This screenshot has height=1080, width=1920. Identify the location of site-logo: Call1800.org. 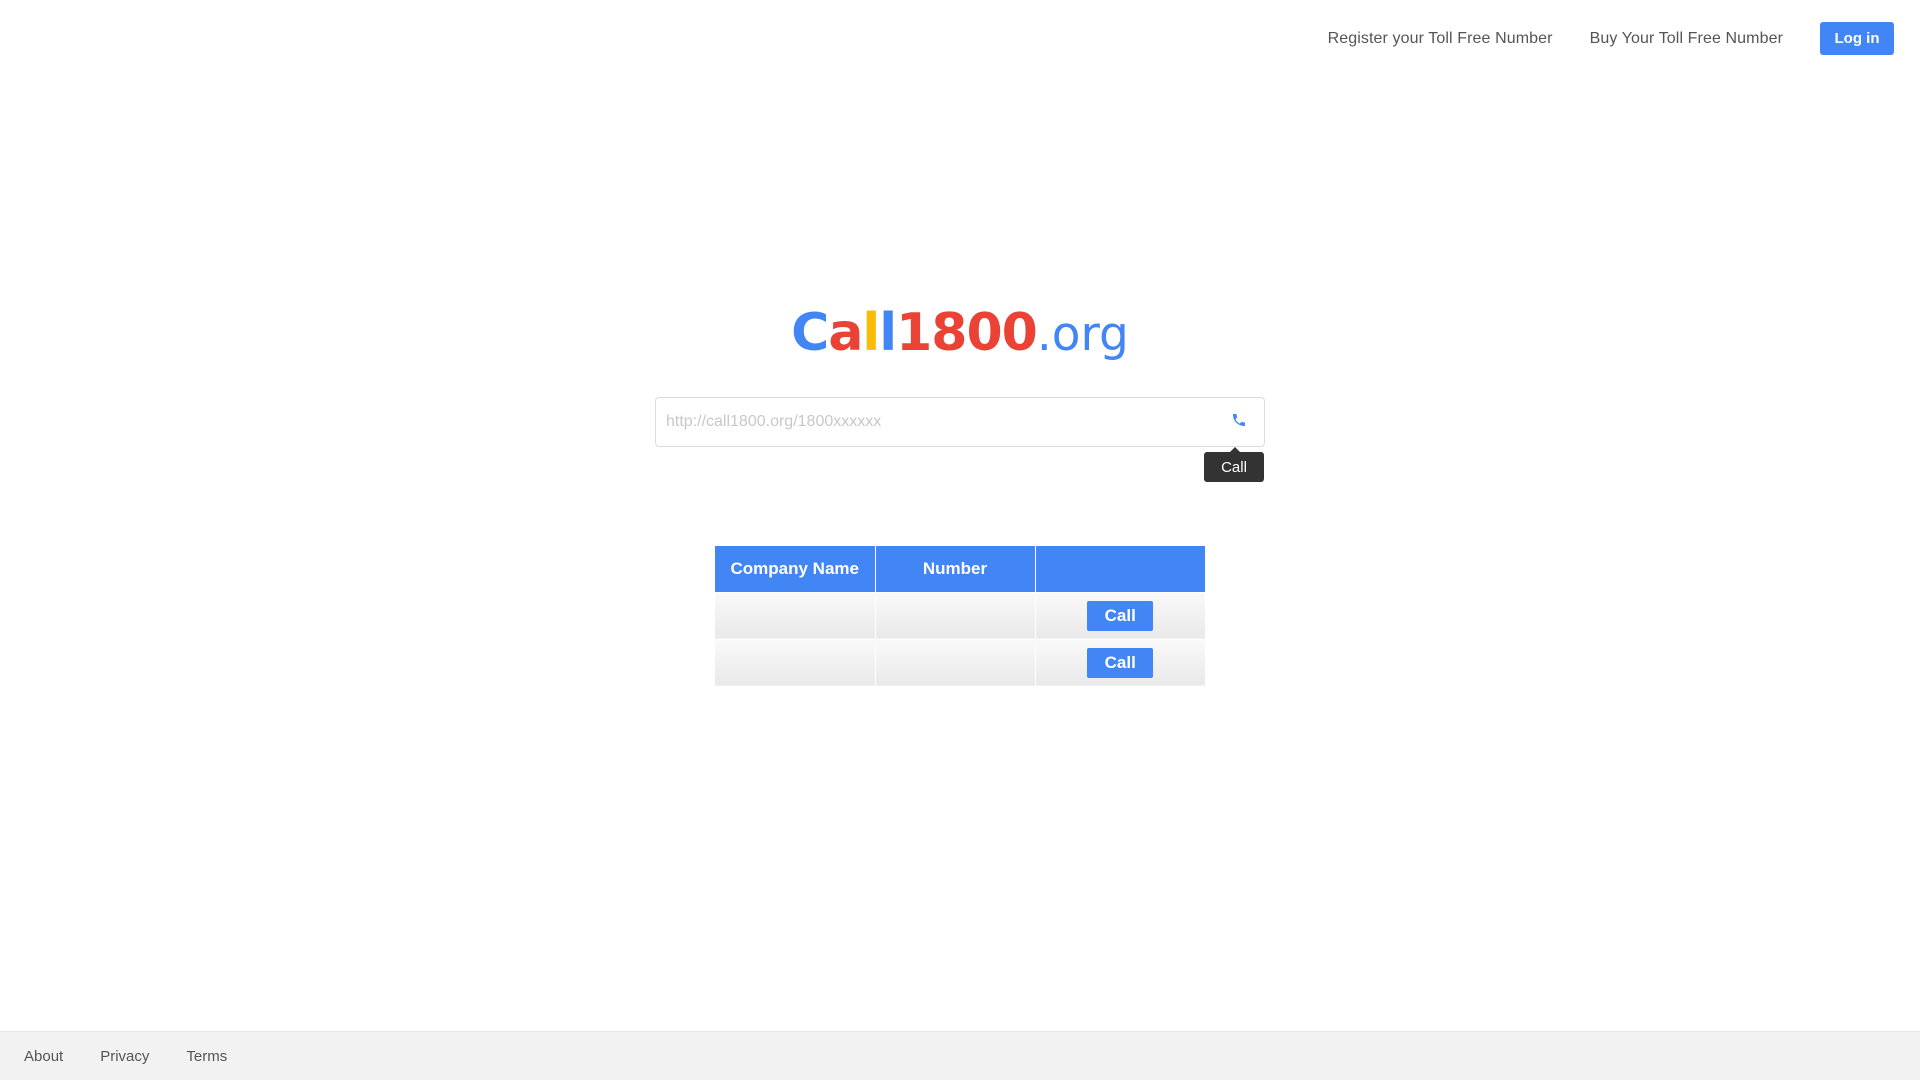
(960, 339).